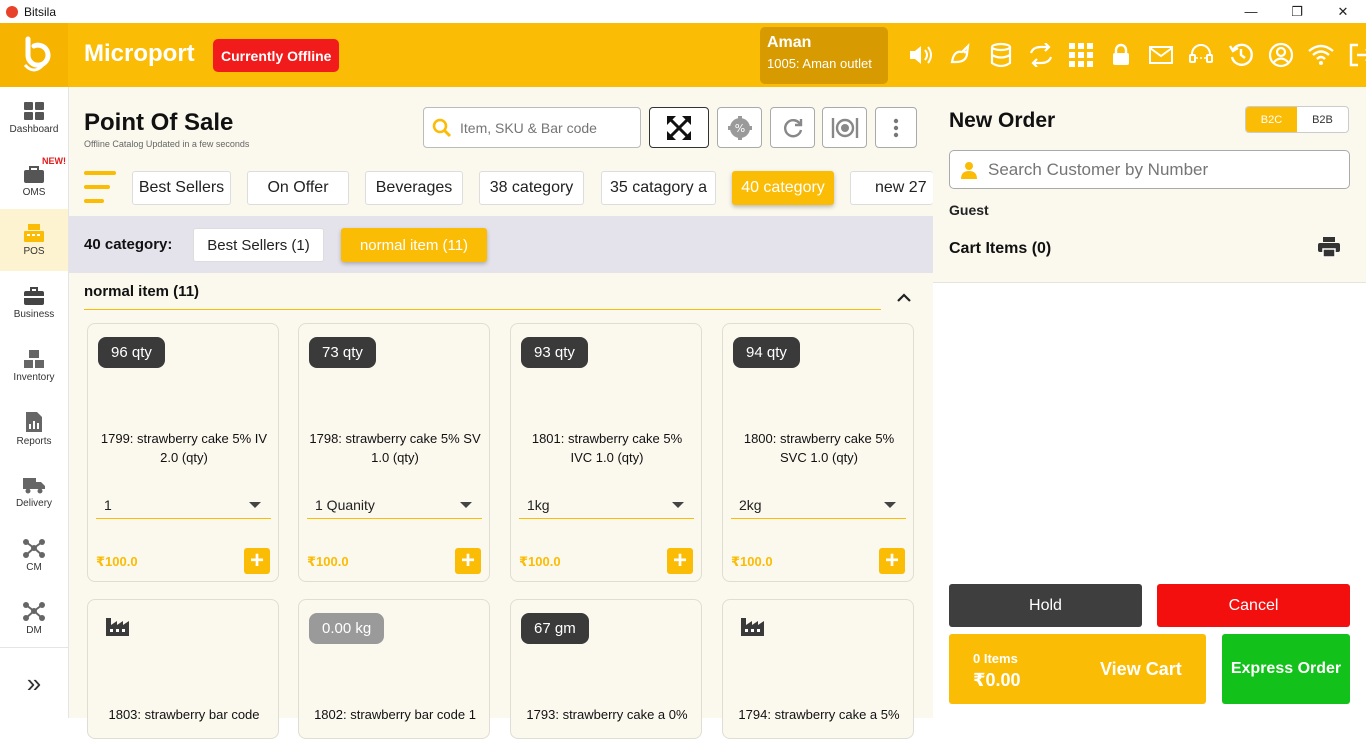 The image size is (1366, 739). Describe the element at coordinates (1121, 55) in the screenshot. I see `lock-icon` at that location.